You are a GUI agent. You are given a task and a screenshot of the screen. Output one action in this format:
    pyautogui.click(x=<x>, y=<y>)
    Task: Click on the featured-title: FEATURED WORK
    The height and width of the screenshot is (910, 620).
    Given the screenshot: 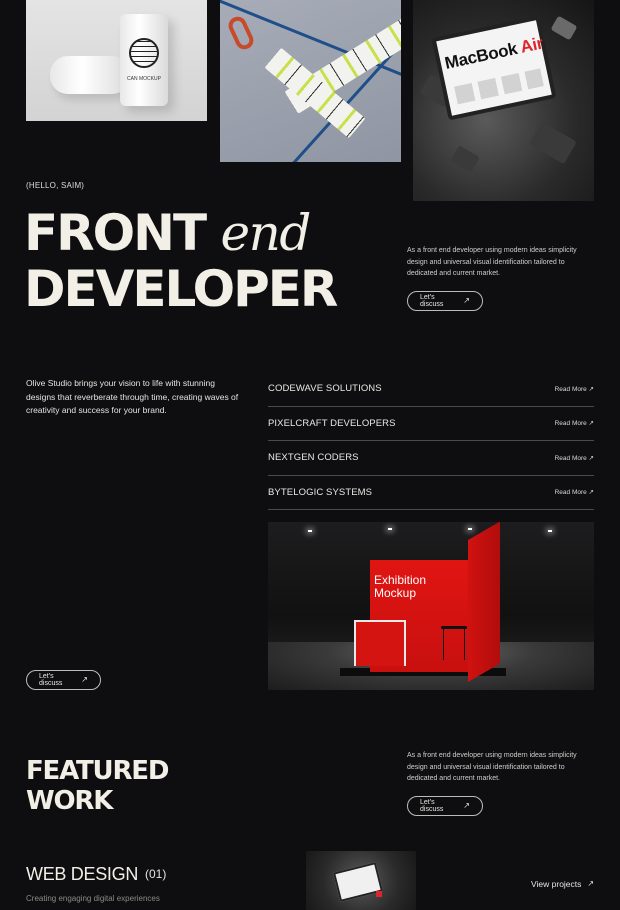 What is the action you would take?
    pyautogui.click(x=97, y=786)
    